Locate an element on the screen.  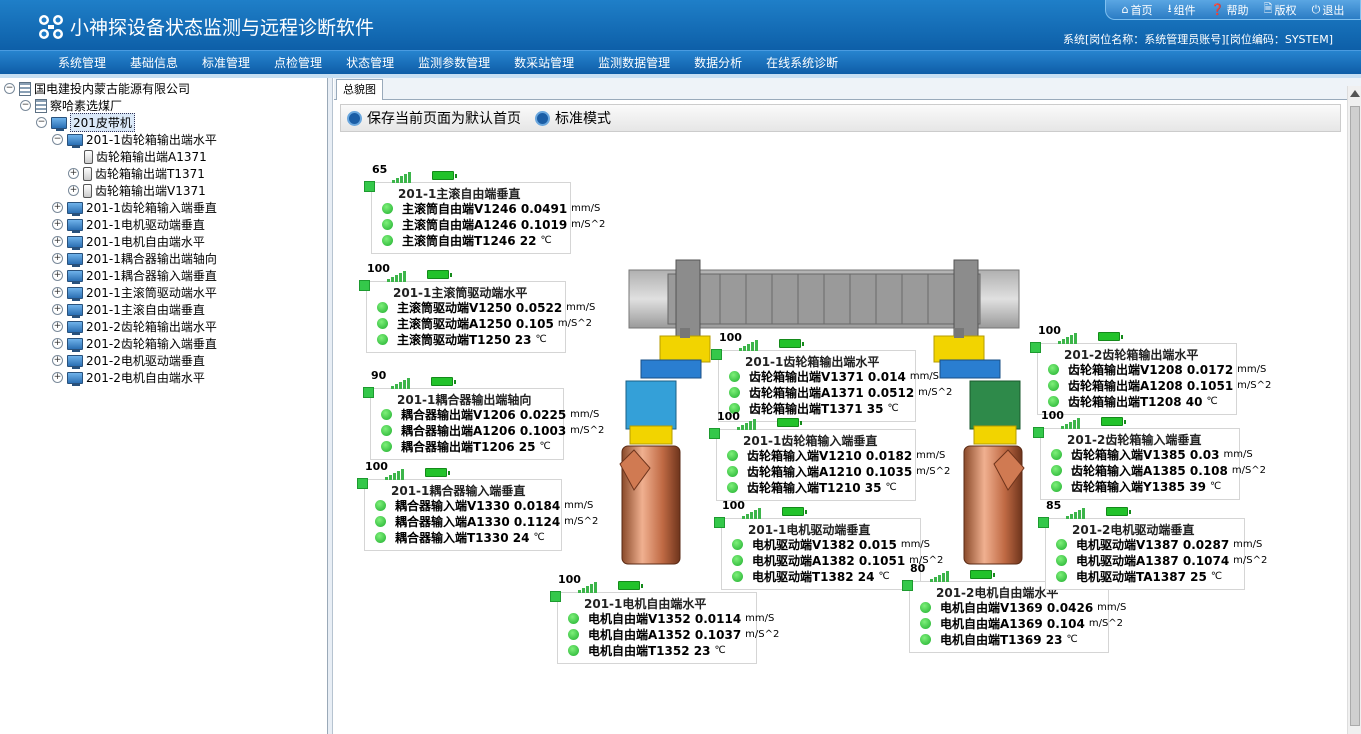
tree-node-plant: − 察哈素选煤厂 is located at coordinates (71, 105).